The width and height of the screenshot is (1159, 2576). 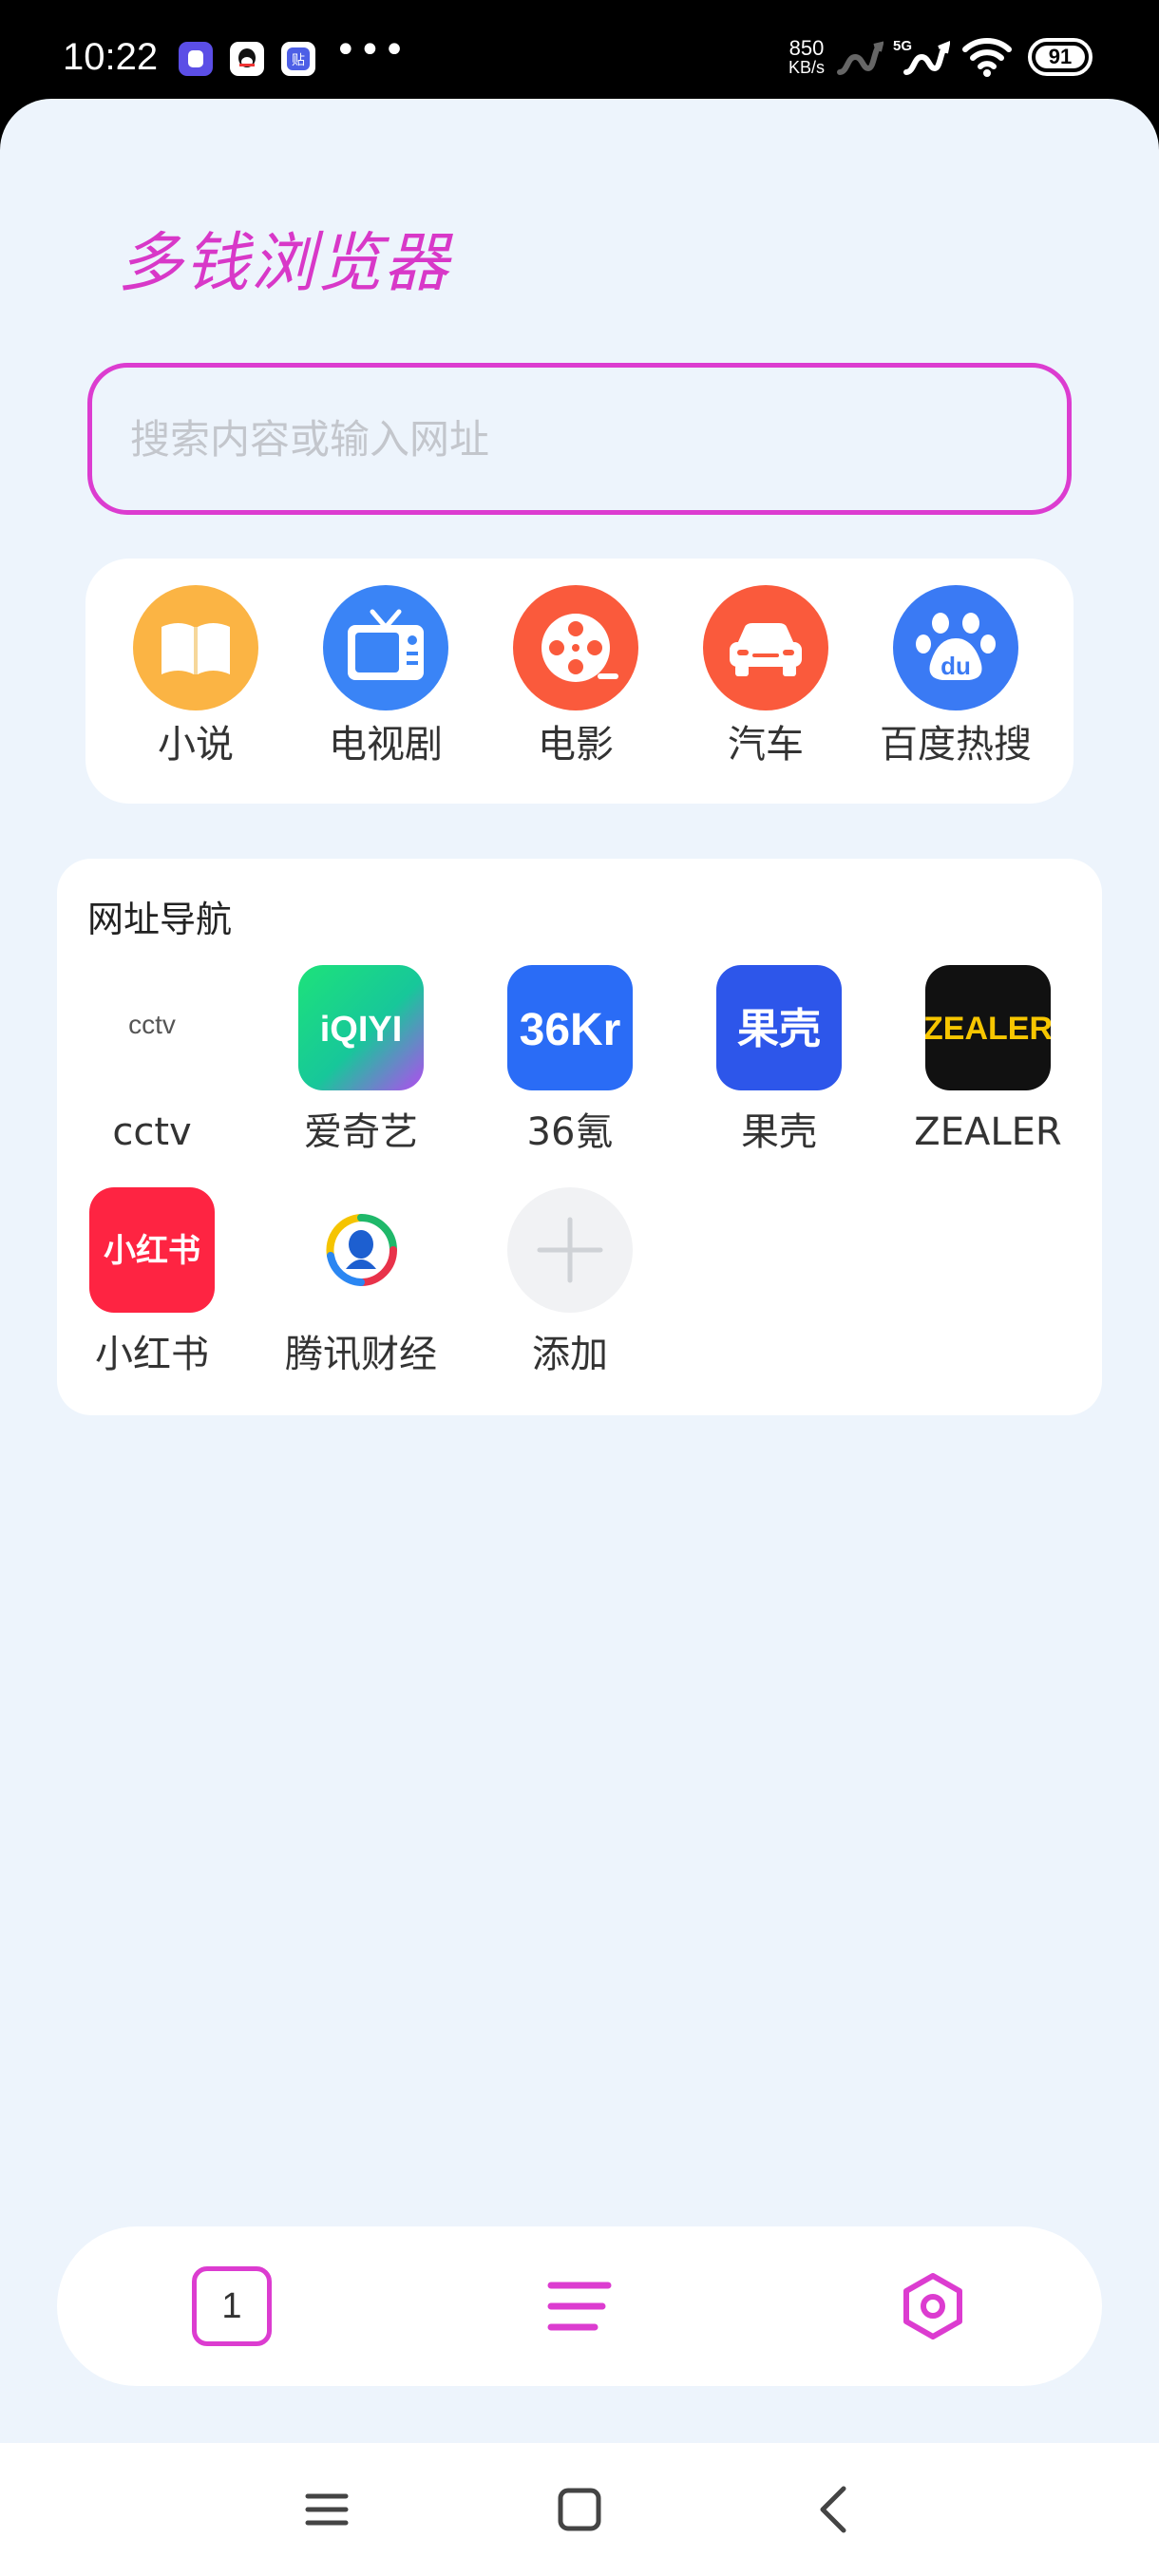 I want to click on hexagon-settings-icon, so click(x=932, y=2306).